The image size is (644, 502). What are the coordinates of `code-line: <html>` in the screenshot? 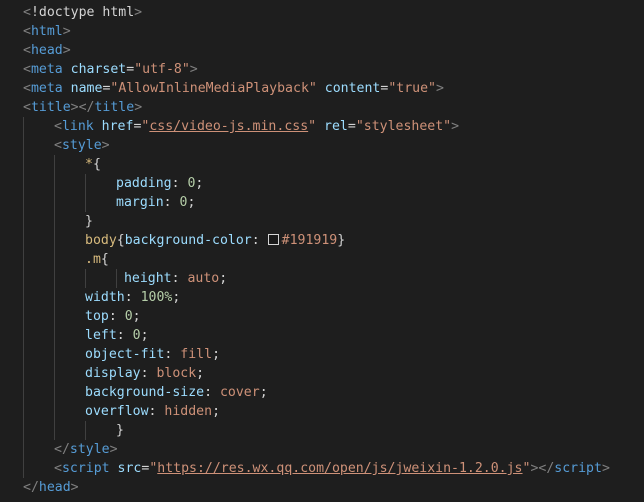 It's located at (322, 31).